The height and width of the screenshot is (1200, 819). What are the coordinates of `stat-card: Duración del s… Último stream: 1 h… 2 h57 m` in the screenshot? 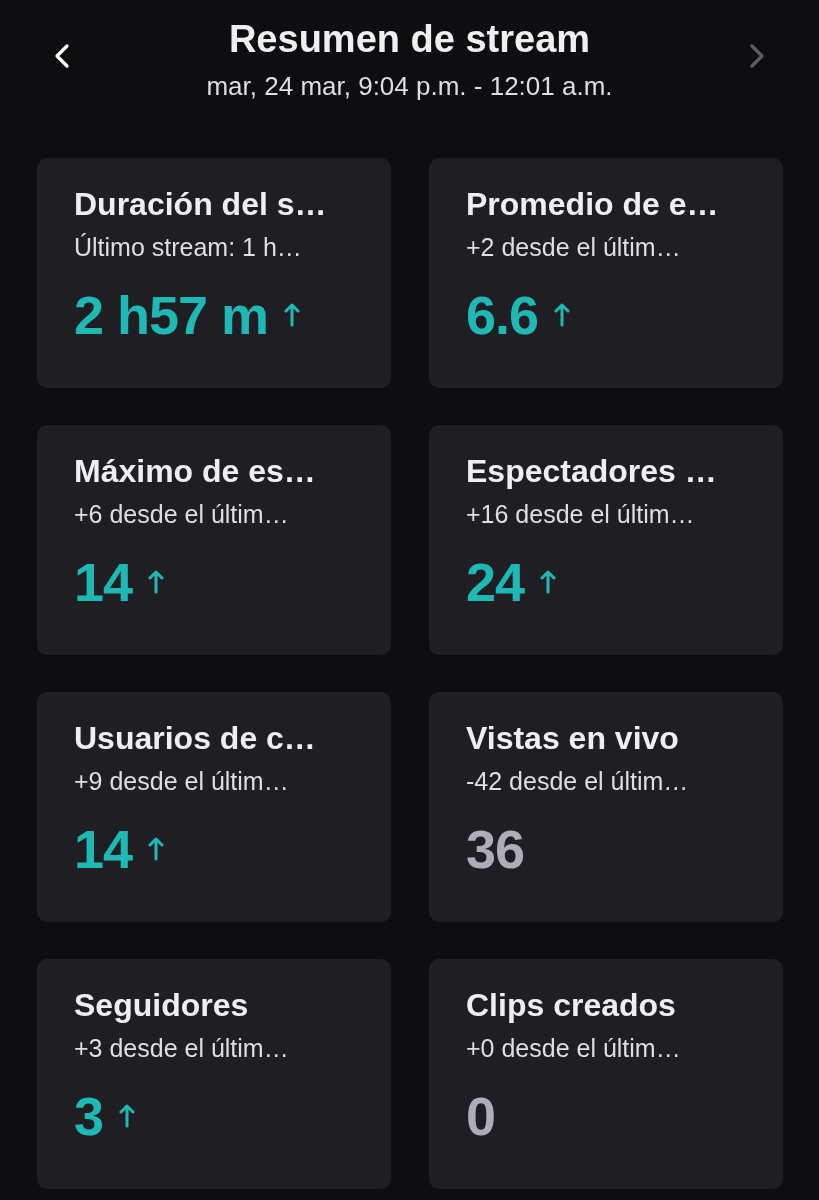 It's located at (214, 273).